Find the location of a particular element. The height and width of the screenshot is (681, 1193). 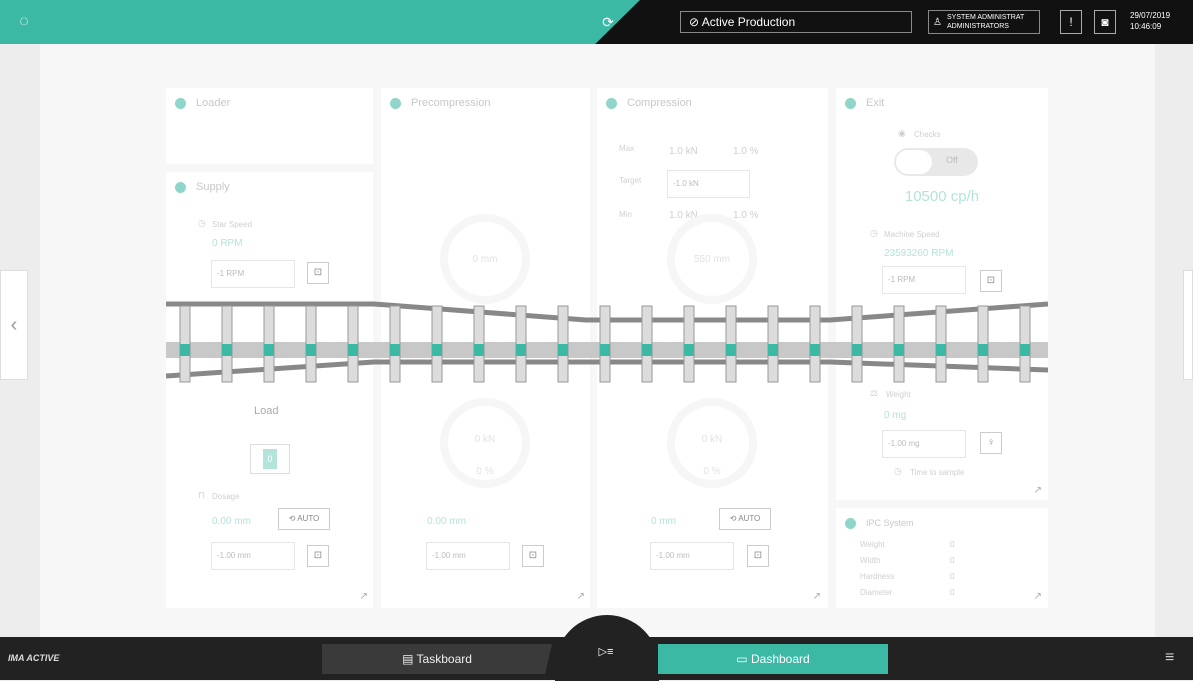

panel-title: Precompression is located at coordinates (451, 103).